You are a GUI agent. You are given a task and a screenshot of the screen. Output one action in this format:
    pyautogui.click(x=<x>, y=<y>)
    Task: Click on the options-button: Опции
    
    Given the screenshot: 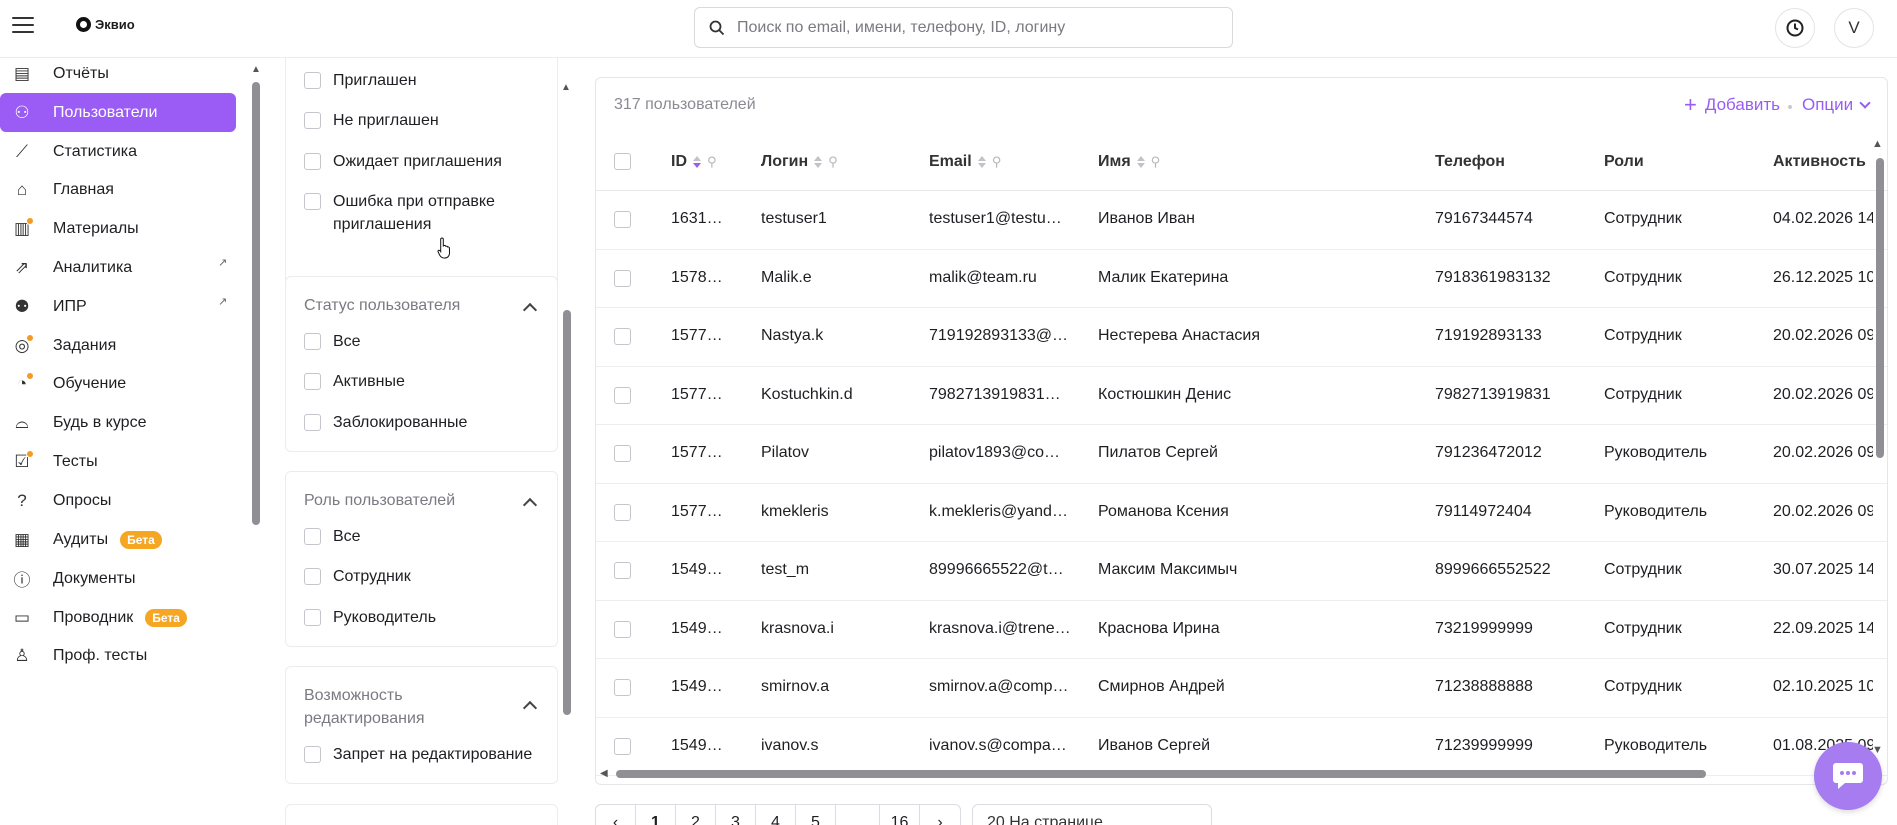 What is the action you would take?
    pyautogui.click(x=1836, y=105)
    